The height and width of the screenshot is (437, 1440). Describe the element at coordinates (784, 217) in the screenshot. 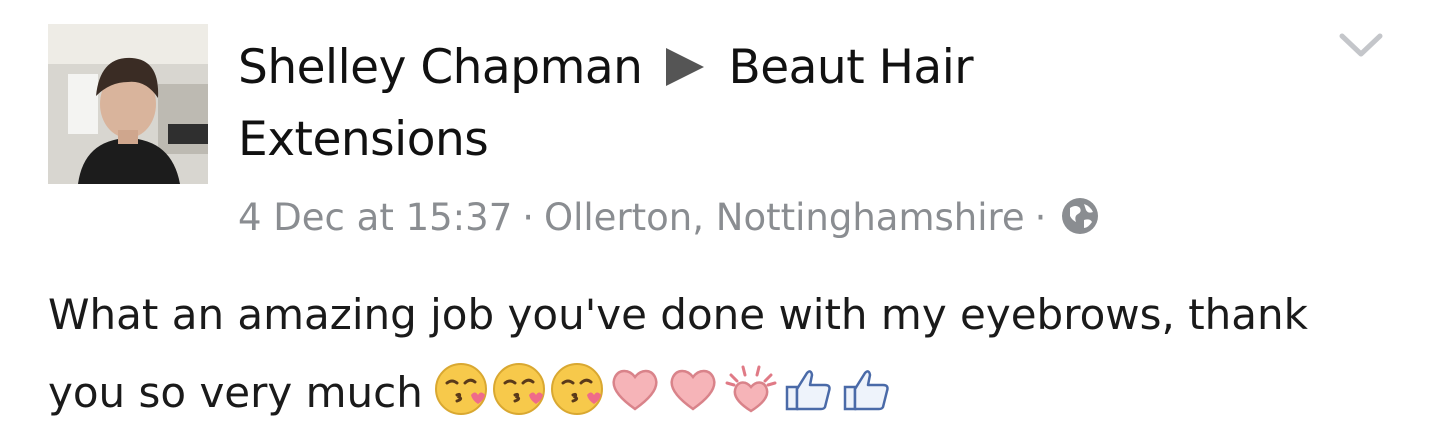

I see `location: Ollerton, Nottinghamshire` at that location.